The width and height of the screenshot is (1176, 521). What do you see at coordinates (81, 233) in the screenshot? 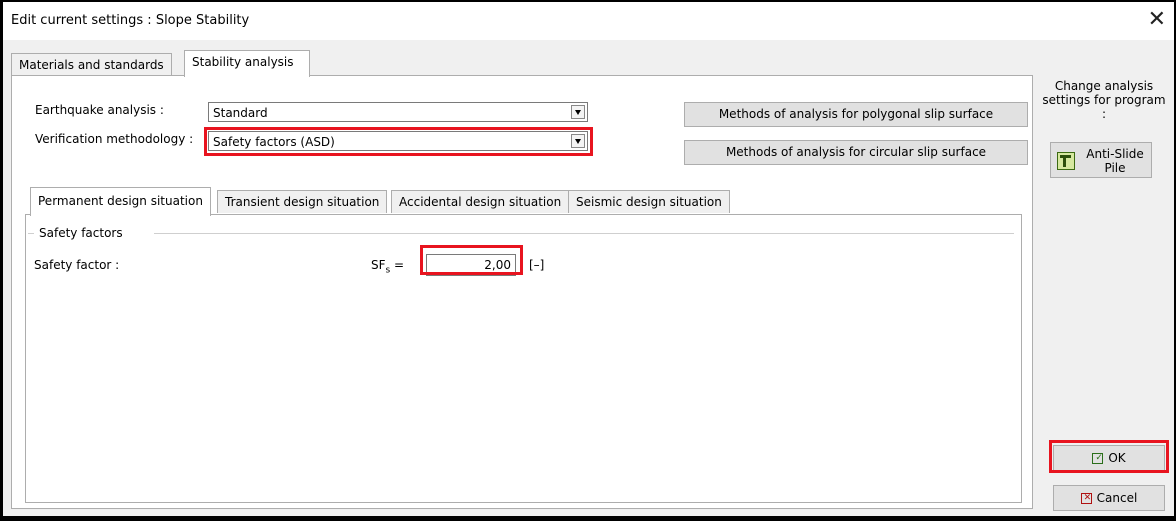
I see `safety-factors-heading: Safety factors` at bounding box center [81, 233].